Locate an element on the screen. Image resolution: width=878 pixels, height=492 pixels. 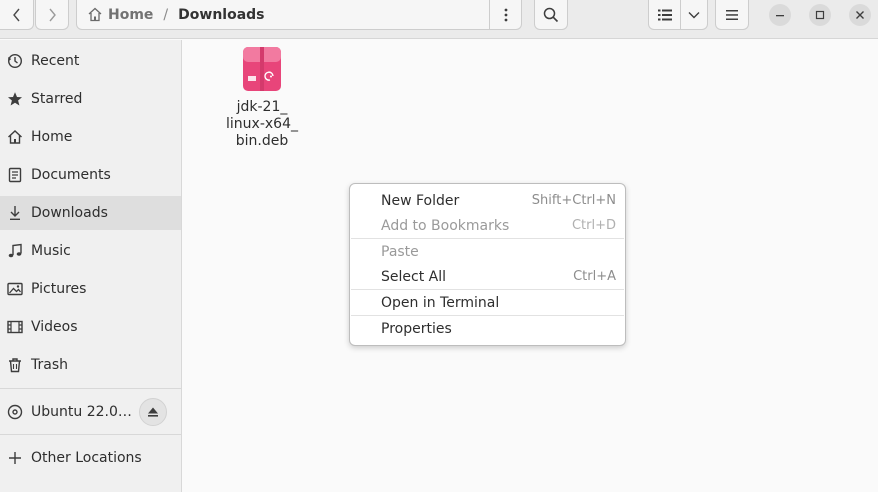
sidebar-item-label: Pictures is located at coordinates (59, 289).